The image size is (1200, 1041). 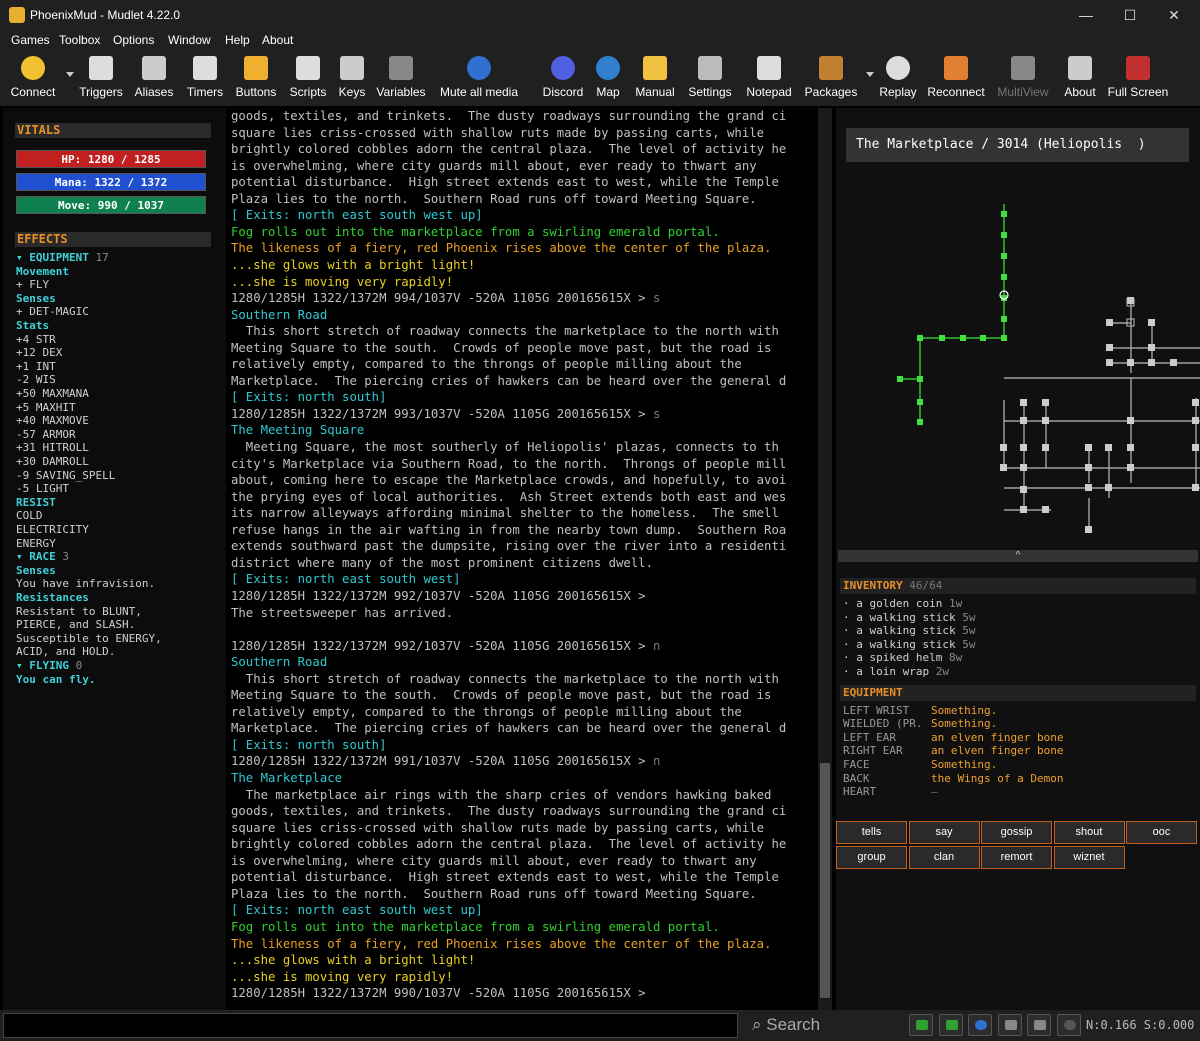 What do you see at coordinates (342, 281) in the screenshot?
I see `output-text: ...she is moving very rapidly!` at bounding box center [342, 281].